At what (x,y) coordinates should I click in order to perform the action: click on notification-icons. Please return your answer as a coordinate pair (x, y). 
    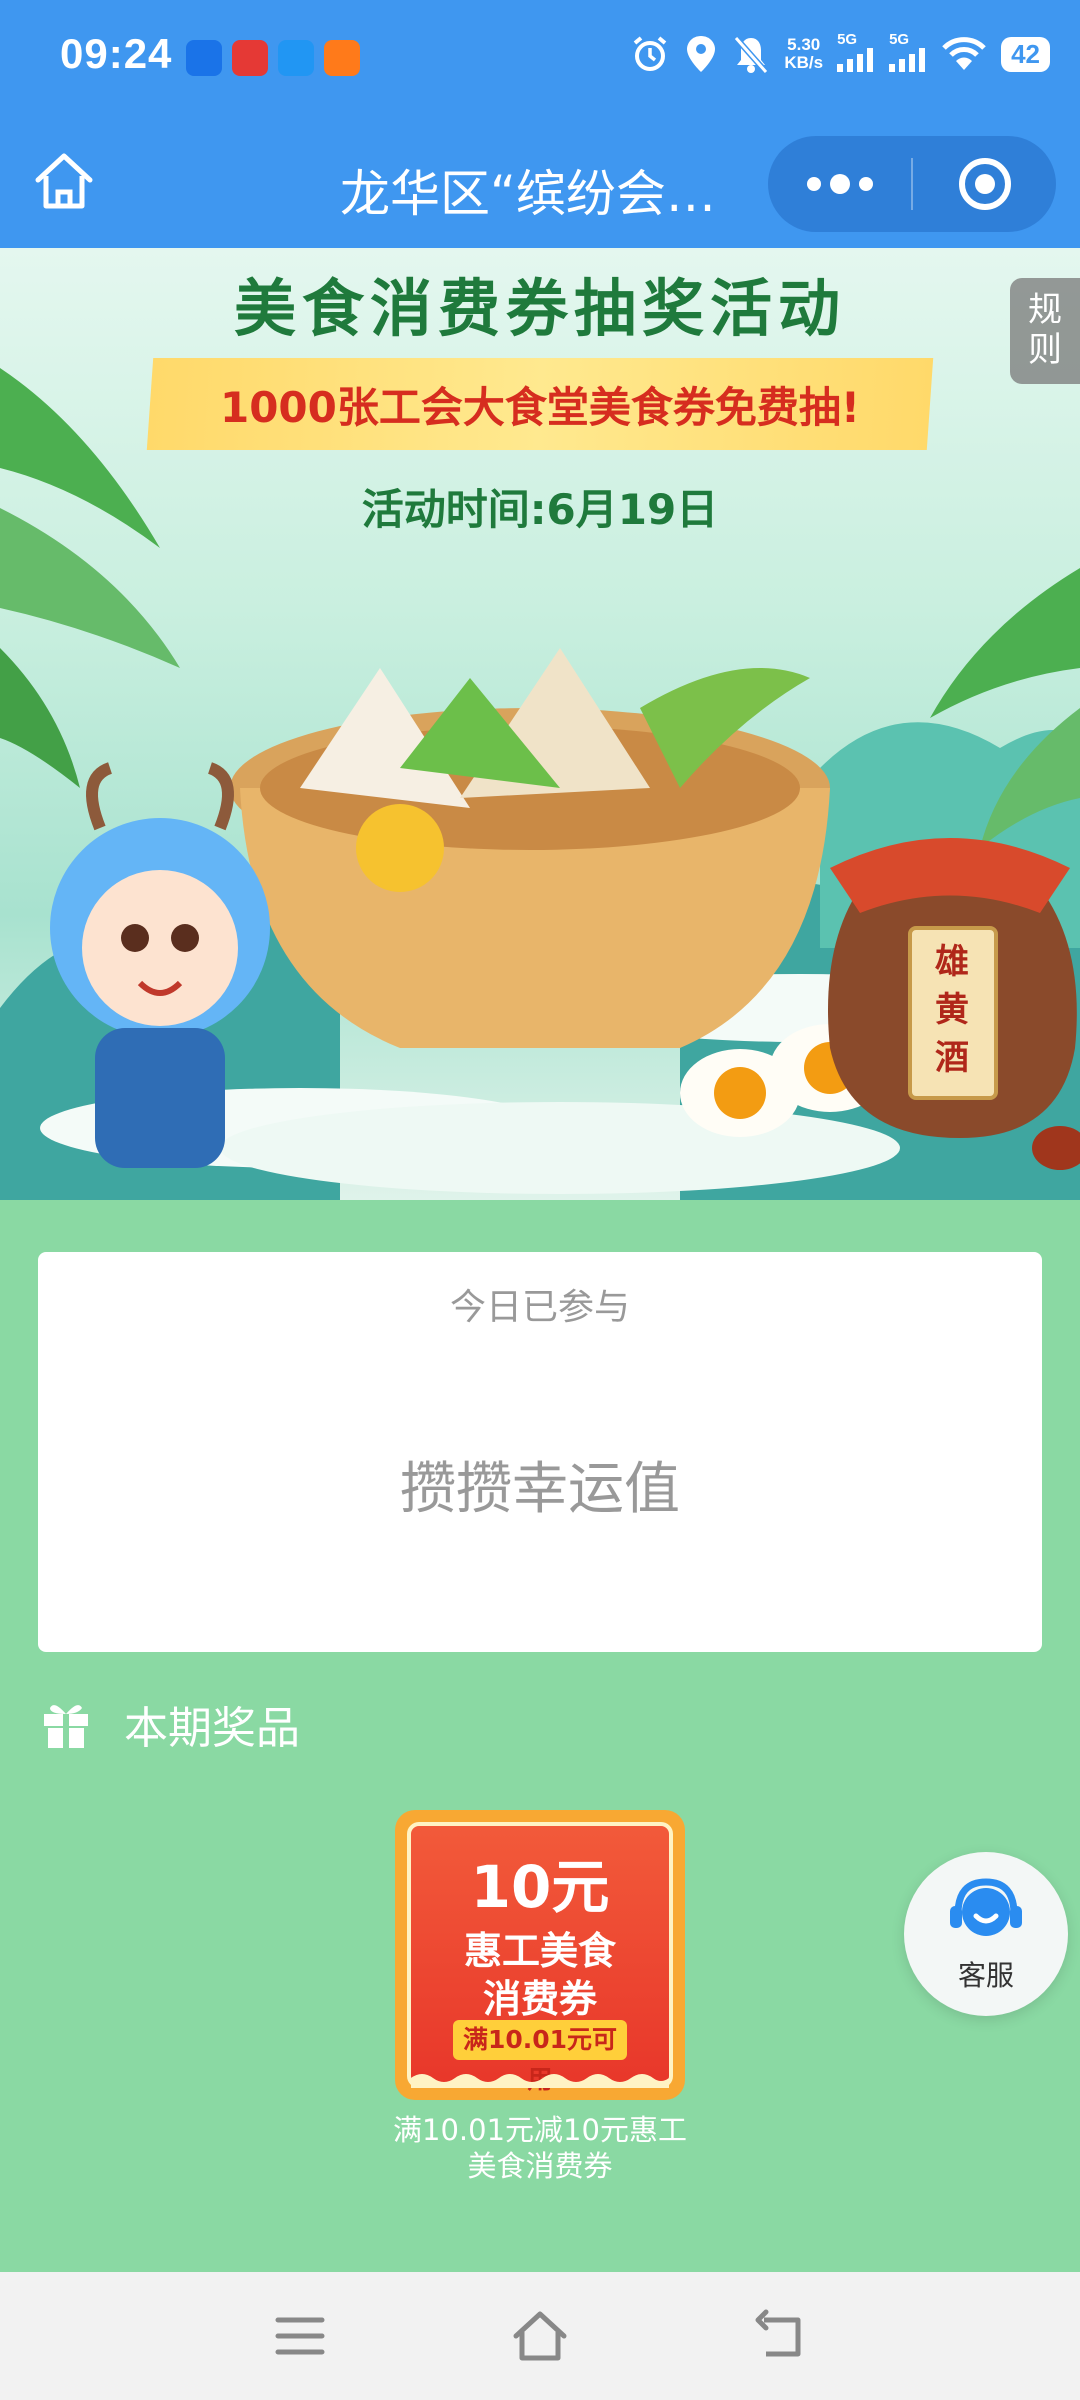
    Looking at the image, I should click on (273, 58).